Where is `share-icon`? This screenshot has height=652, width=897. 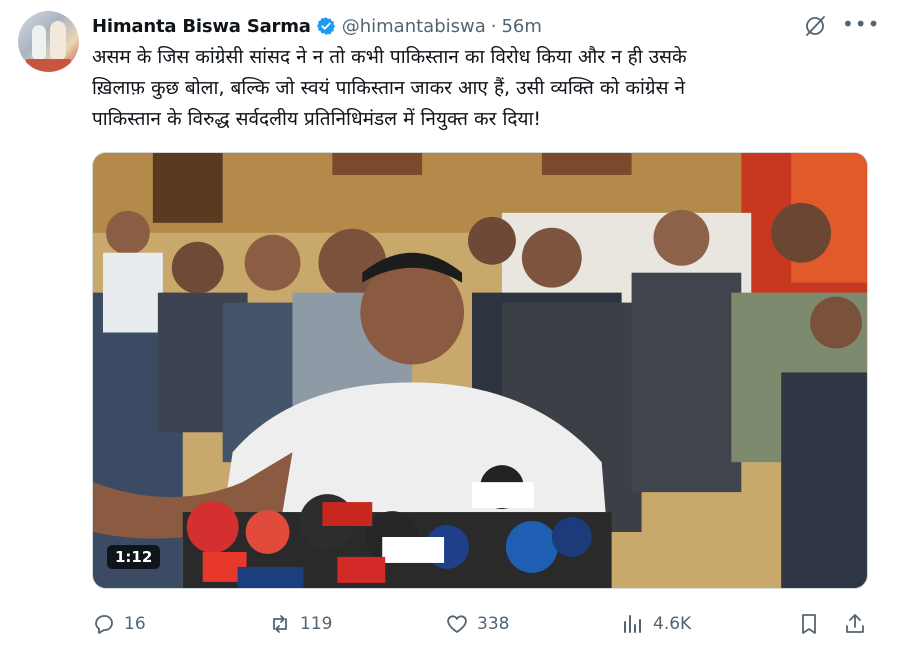 share-icon is located at coordinates (855, 624).